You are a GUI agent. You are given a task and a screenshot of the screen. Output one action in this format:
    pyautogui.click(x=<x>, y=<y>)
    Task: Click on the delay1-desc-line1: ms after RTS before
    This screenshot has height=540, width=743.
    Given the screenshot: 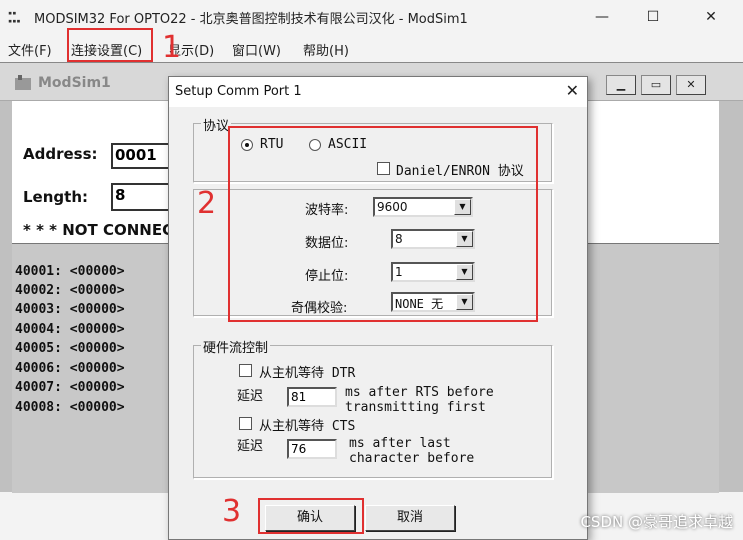 What is the action you would take?
    pyautogui.click(x=419, y=392)
    